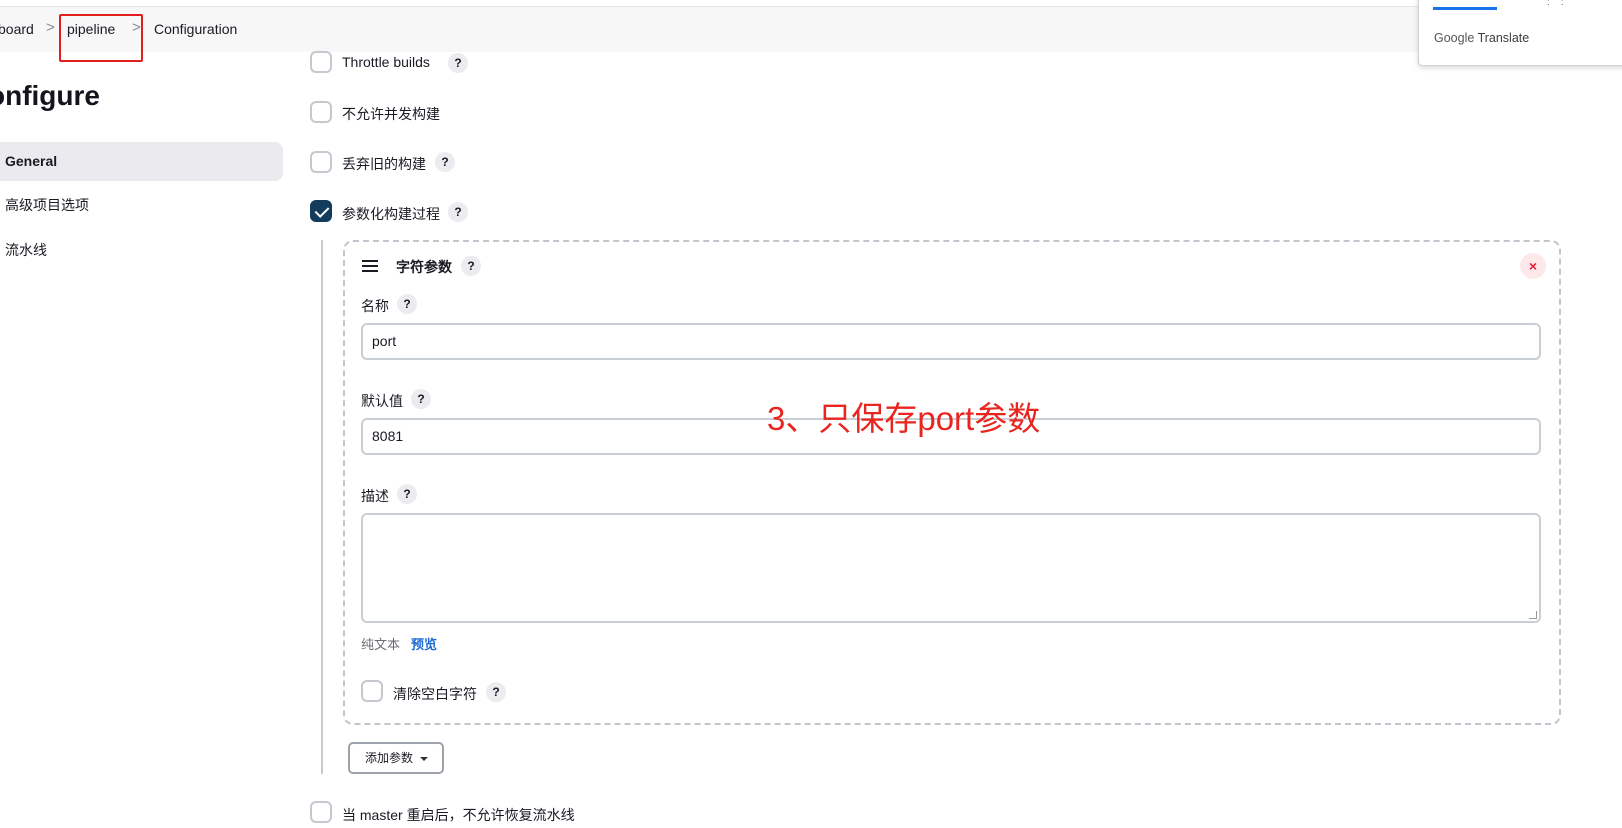 Image resolution: width=1622 pixels, height=828 pixels. I want to click on translate-product: Translate, so click(1503, 38).